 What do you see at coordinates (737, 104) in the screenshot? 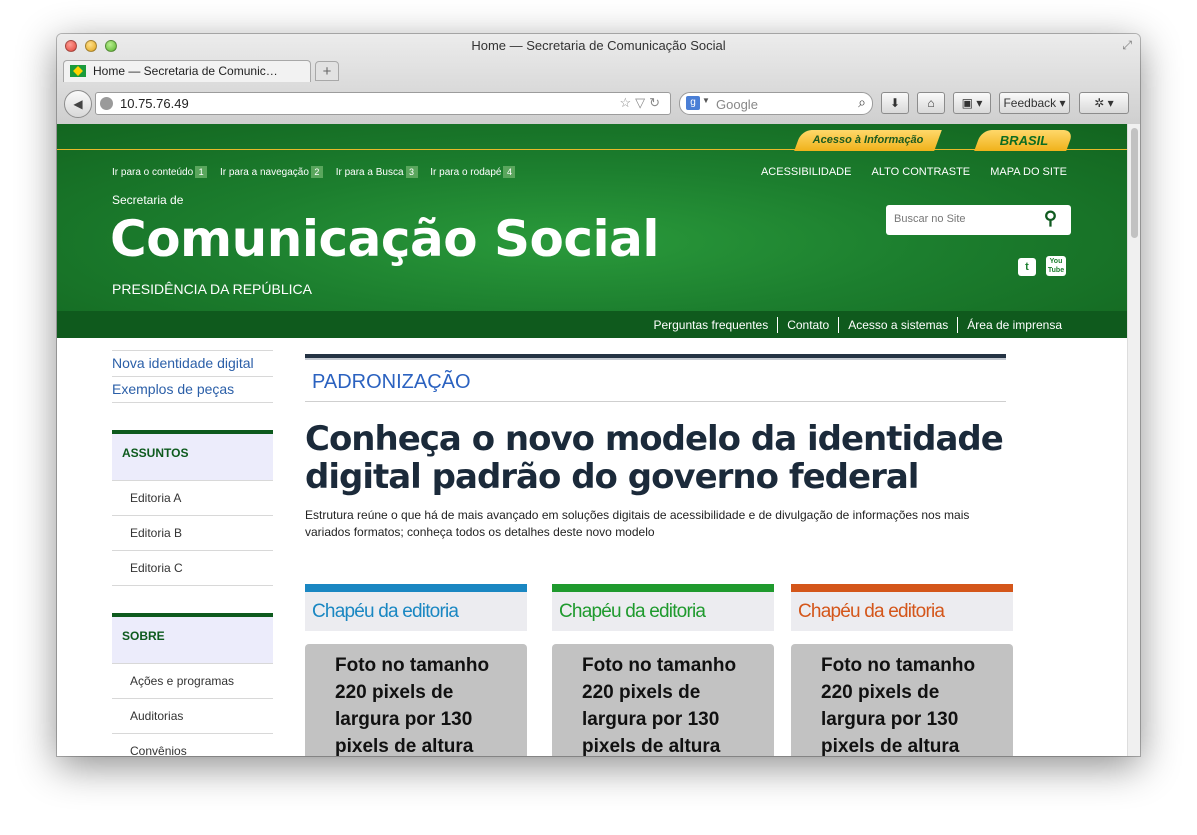
I see `browser-search-placeholder: Google` at bounding box center [737, 104].